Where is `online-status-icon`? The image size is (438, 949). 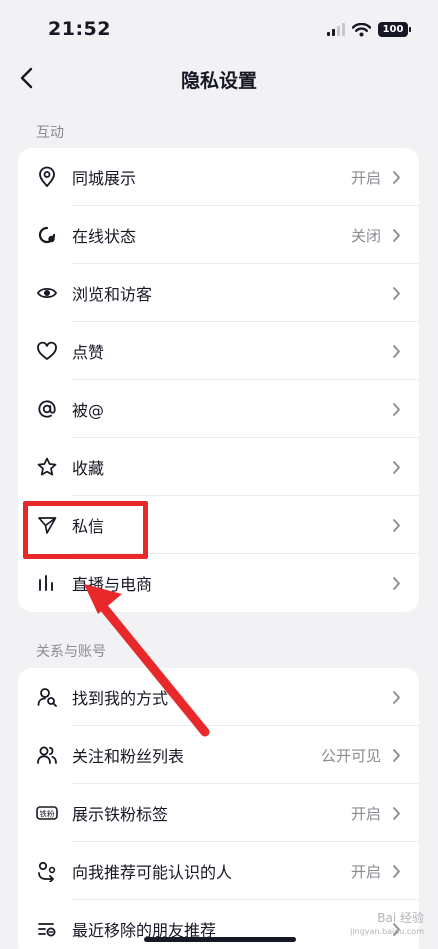 online-status-icon is located at coordinates (47, 235).